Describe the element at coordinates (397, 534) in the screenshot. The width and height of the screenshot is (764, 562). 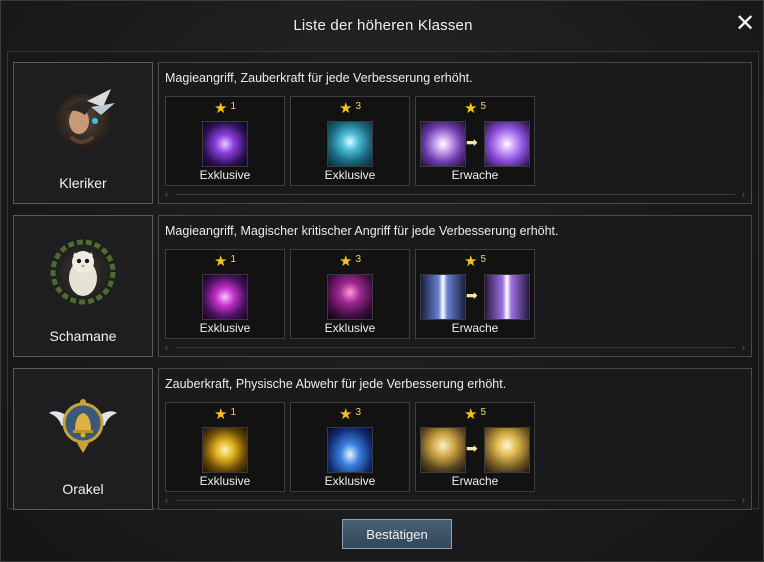
I see `confirm-button: Bestätigen` at that location.